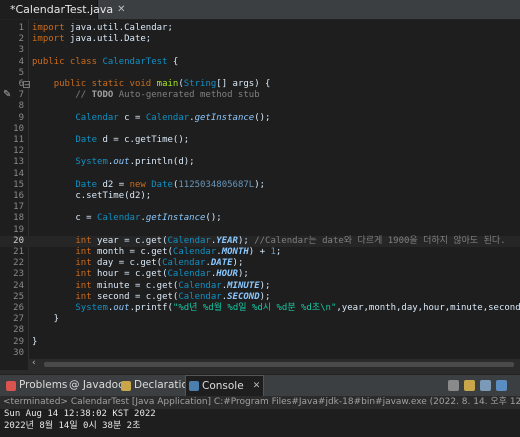 The width and height of the screenshot is (520, 437). I want to click on line-number: 5, so click(21, 72).